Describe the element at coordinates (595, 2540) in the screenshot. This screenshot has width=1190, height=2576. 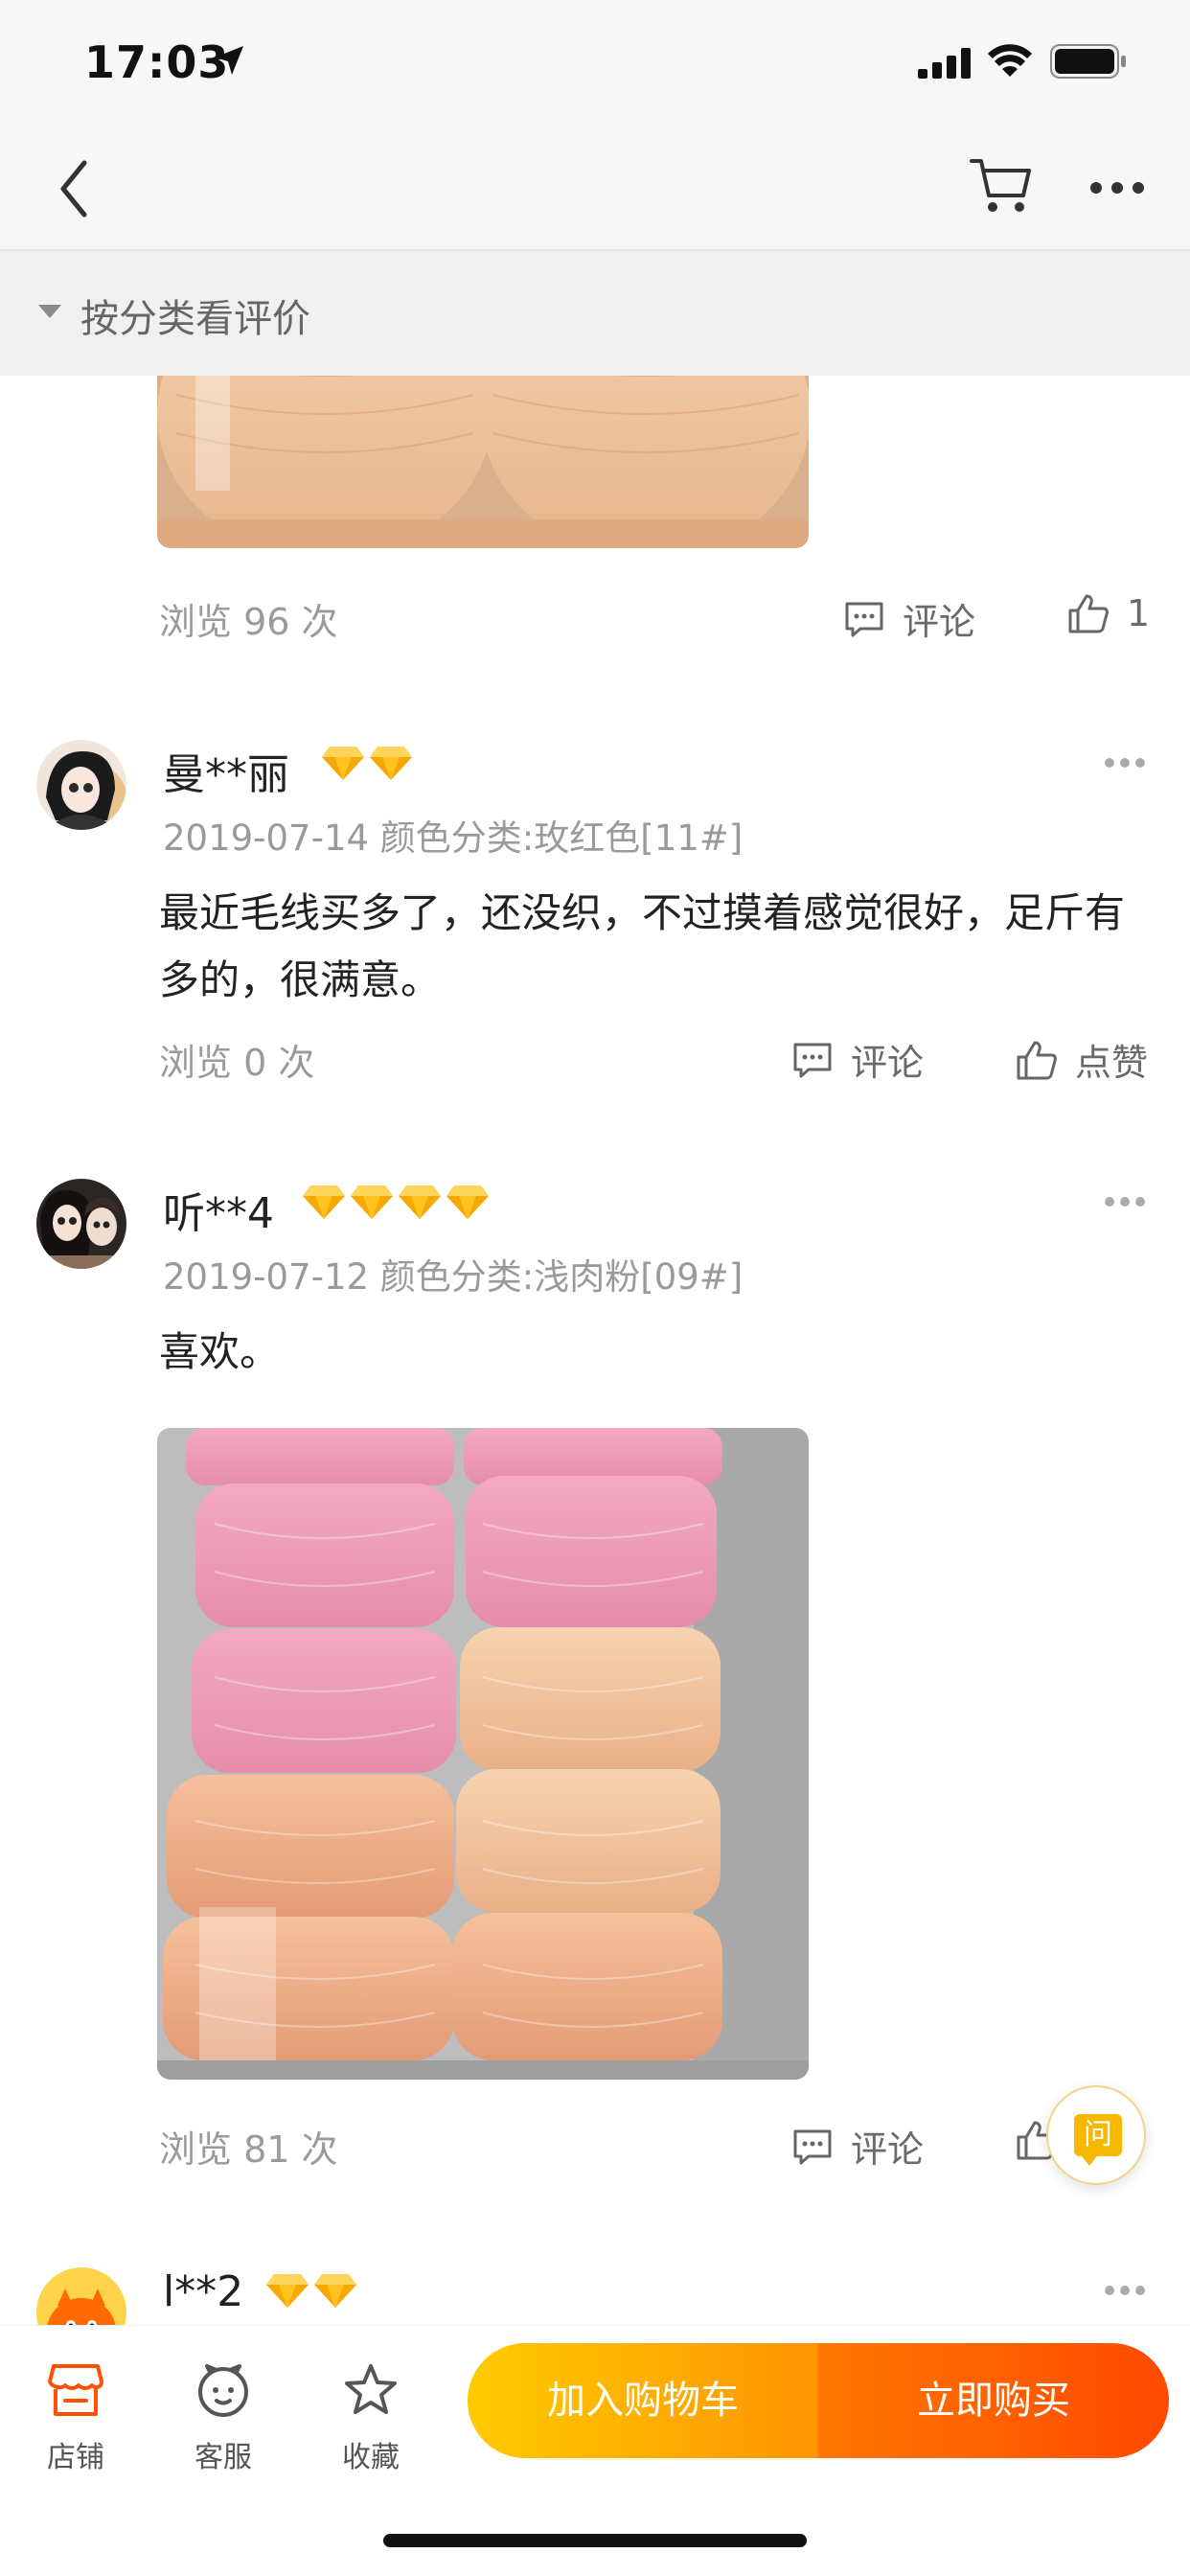
I see `home-indicator` at that location.